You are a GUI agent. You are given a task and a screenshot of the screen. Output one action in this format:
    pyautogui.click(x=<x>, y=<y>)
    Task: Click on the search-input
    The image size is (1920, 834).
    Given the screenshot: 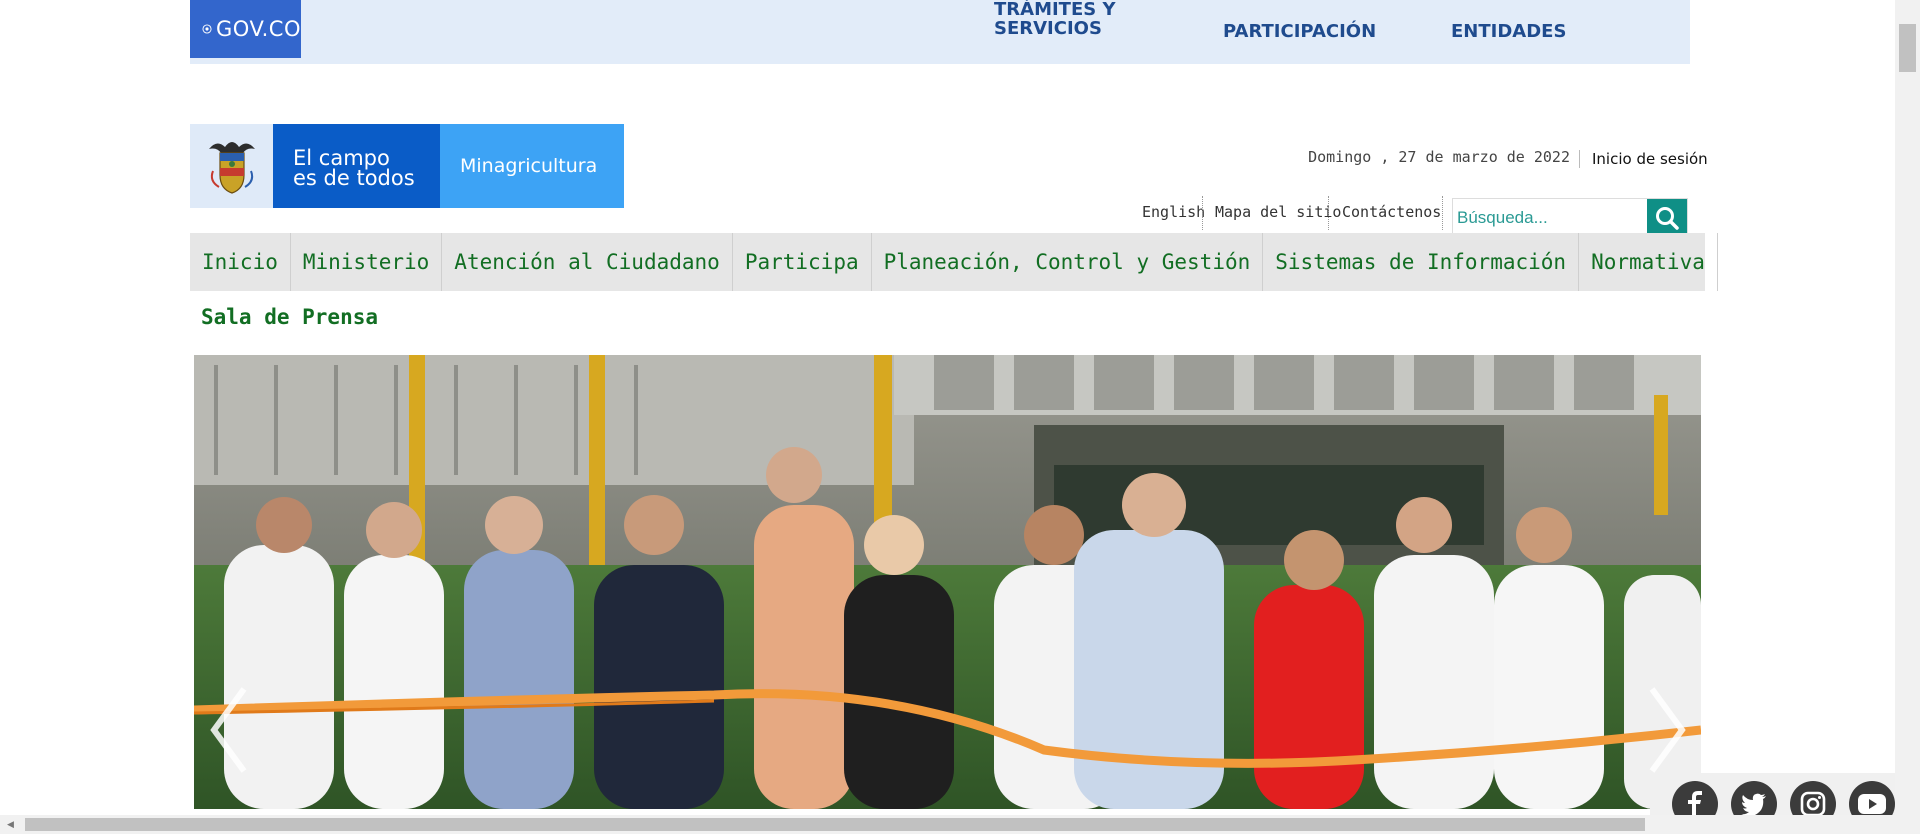 What is the action you would take?
    pyautogui.click(x=1552, y=218)
    